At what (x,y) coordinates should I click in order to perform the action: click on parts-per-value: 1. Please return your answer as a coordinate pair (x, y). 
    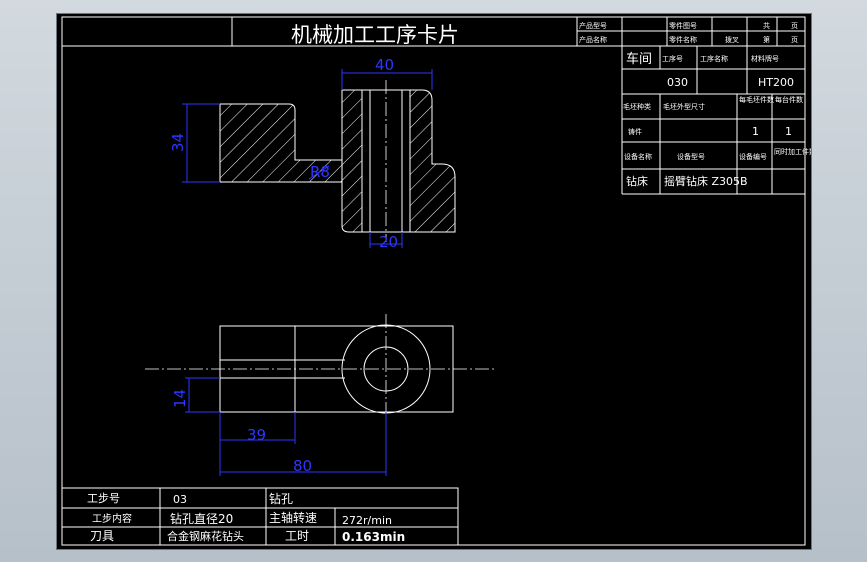
    Looking at the image, I should click on (788, 131).